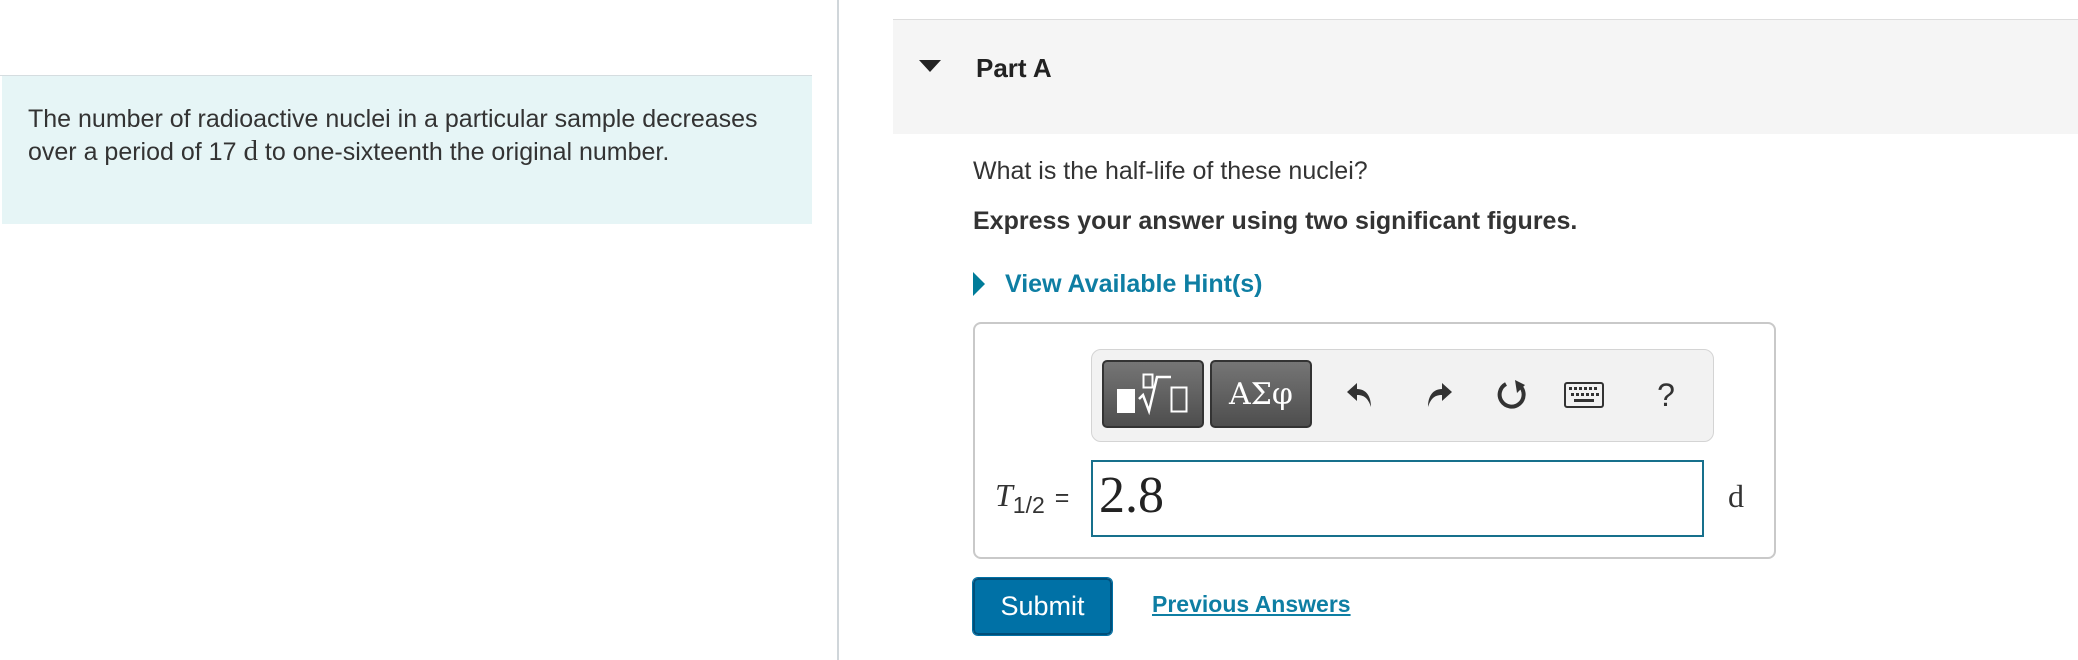 This screenshot has width=2078, height=660. What do you see at coordinates (1062, 498) in the screenshot?
I see `equals-sign: =` at bounding box center [1062, 498].